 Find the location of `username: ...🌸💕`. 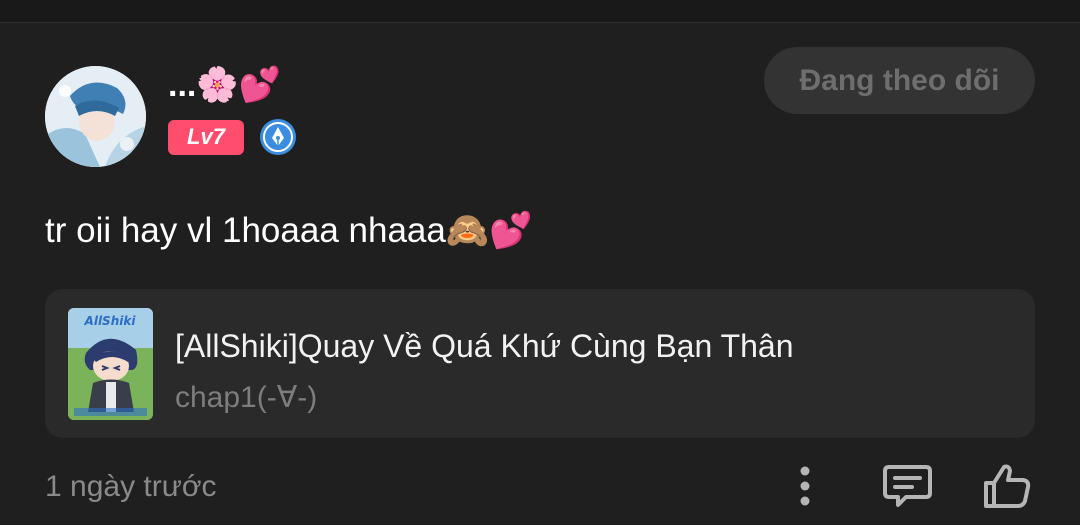

username: ...🌸💕 is located at coordinates (224, 85).